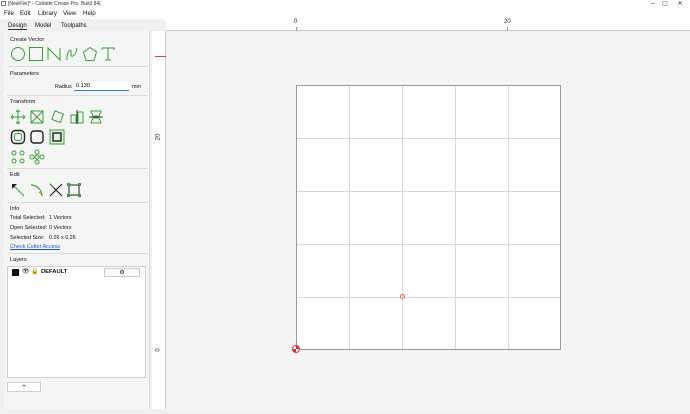 The height and width of the screenshot is (414, 690). What do you see at coordinates (76, 272) in the screenshot?
I see `layer-row: 👁 🔓 DEFAULT ⚙` at bounding box center [76, 272].